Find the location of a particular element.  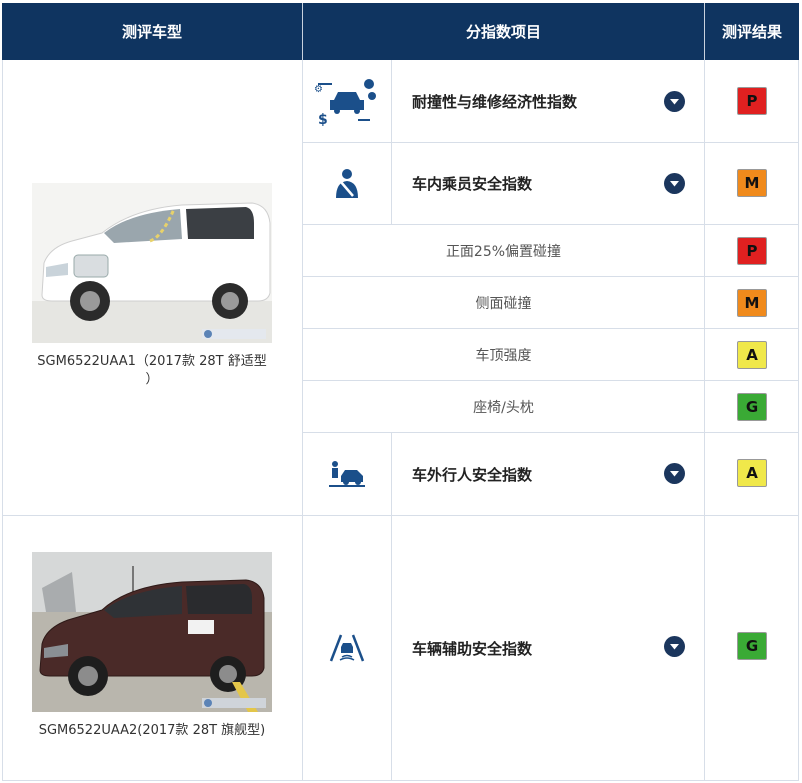

seatbelt-occupant-icon is located at coordinates (347, 183).